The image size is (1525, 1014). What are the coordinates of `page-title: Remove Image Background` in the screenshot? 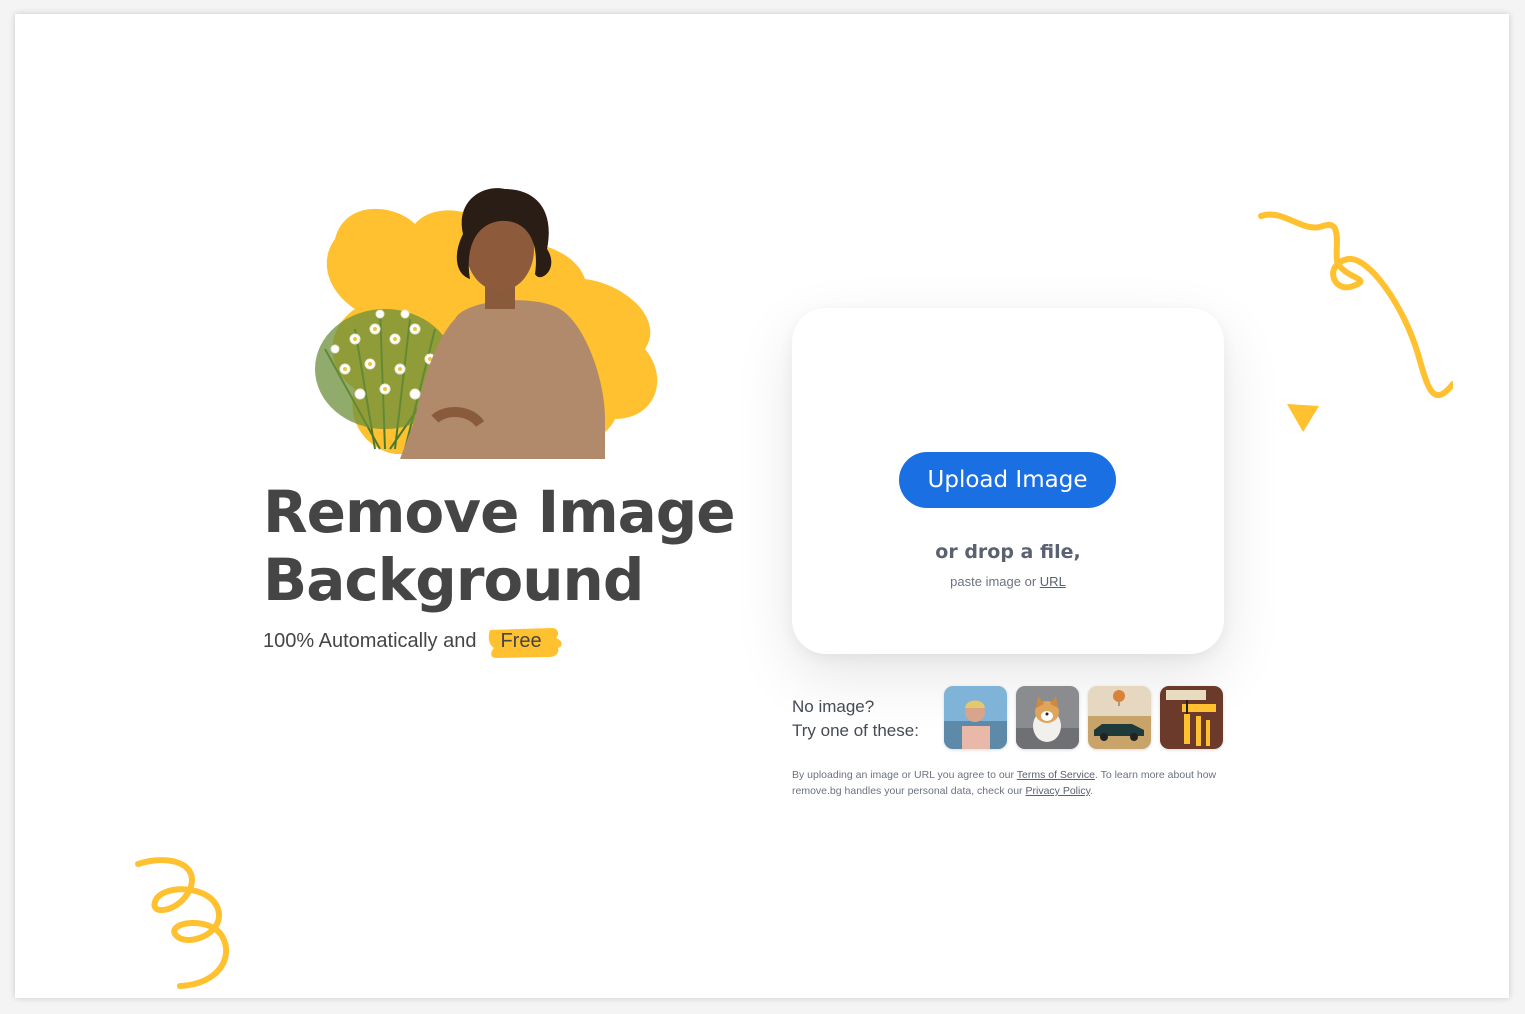 It's located at (499, 546).